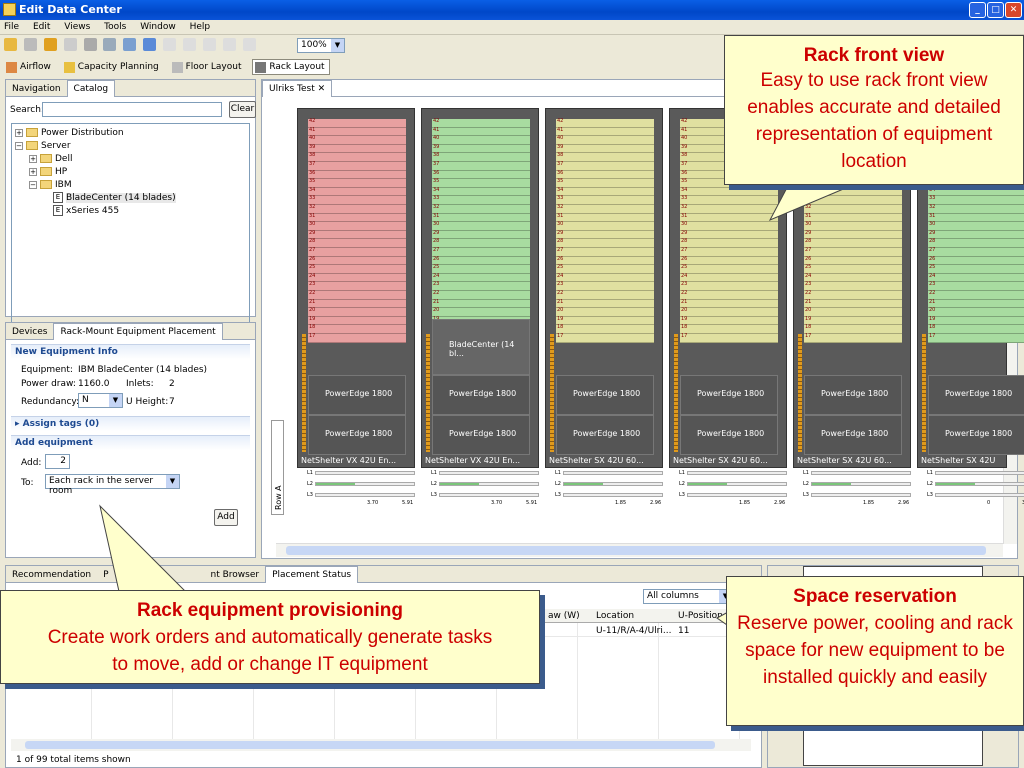  What do you see at coordinates (564, 616) in the screenshot?
I see `col-power: aw (W)` at bounding box center [564, 616].